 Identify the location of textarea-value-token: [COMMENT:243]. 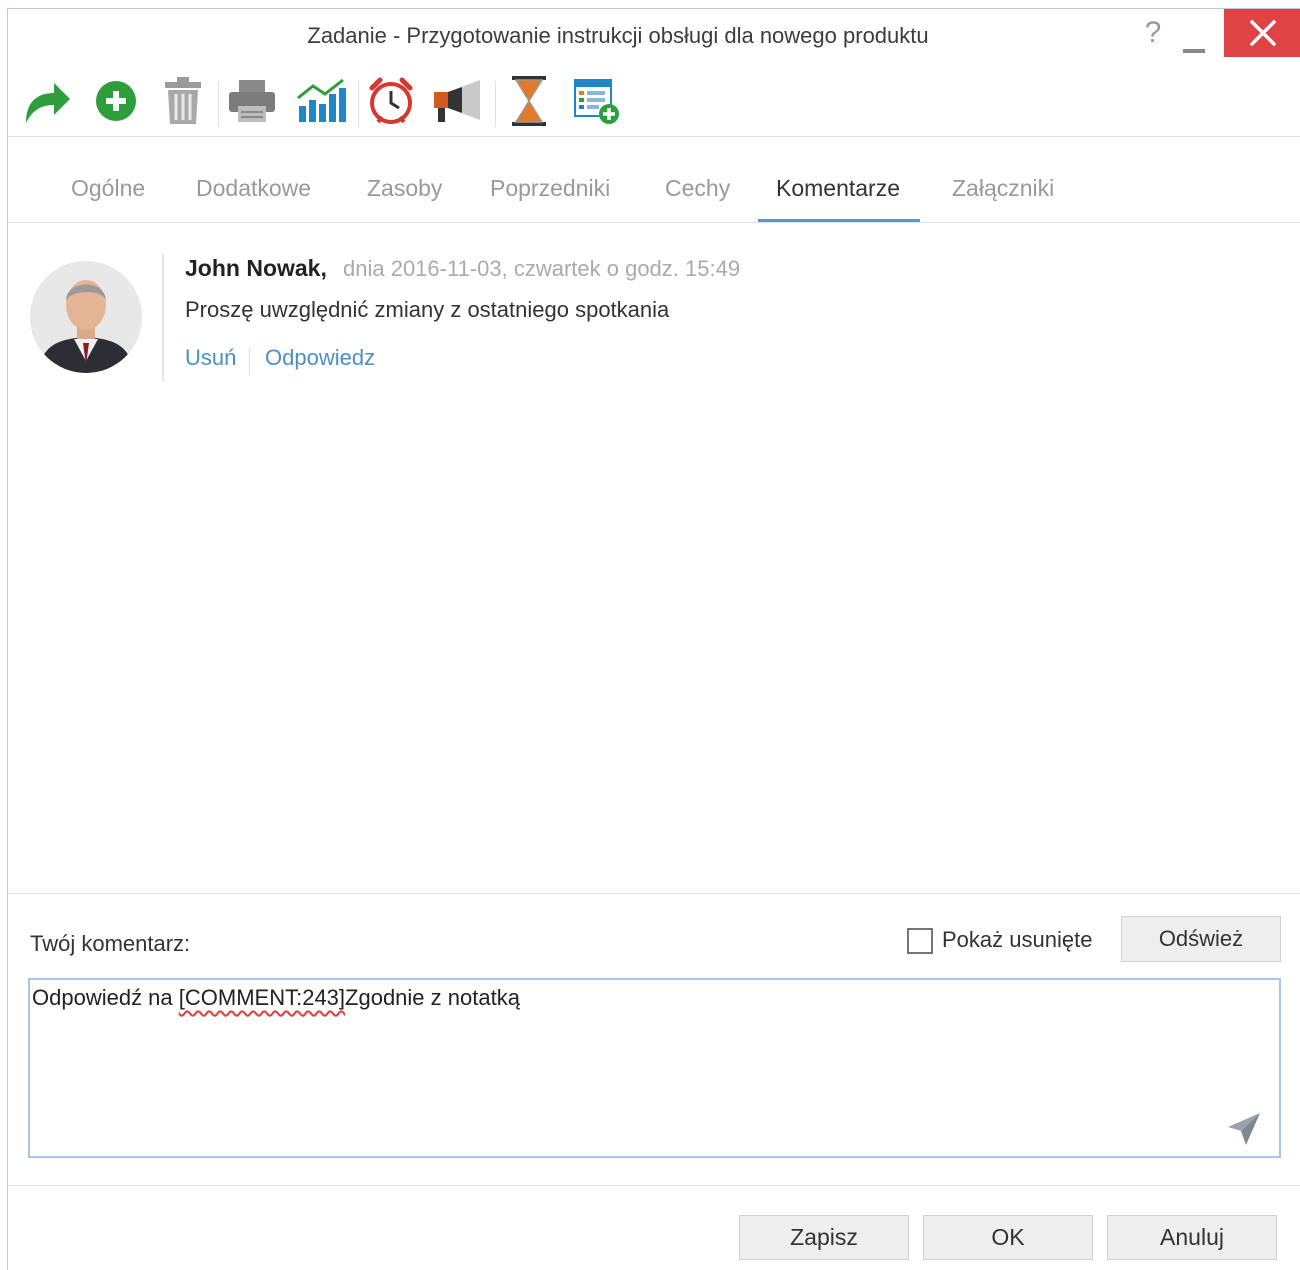
(262, 997).